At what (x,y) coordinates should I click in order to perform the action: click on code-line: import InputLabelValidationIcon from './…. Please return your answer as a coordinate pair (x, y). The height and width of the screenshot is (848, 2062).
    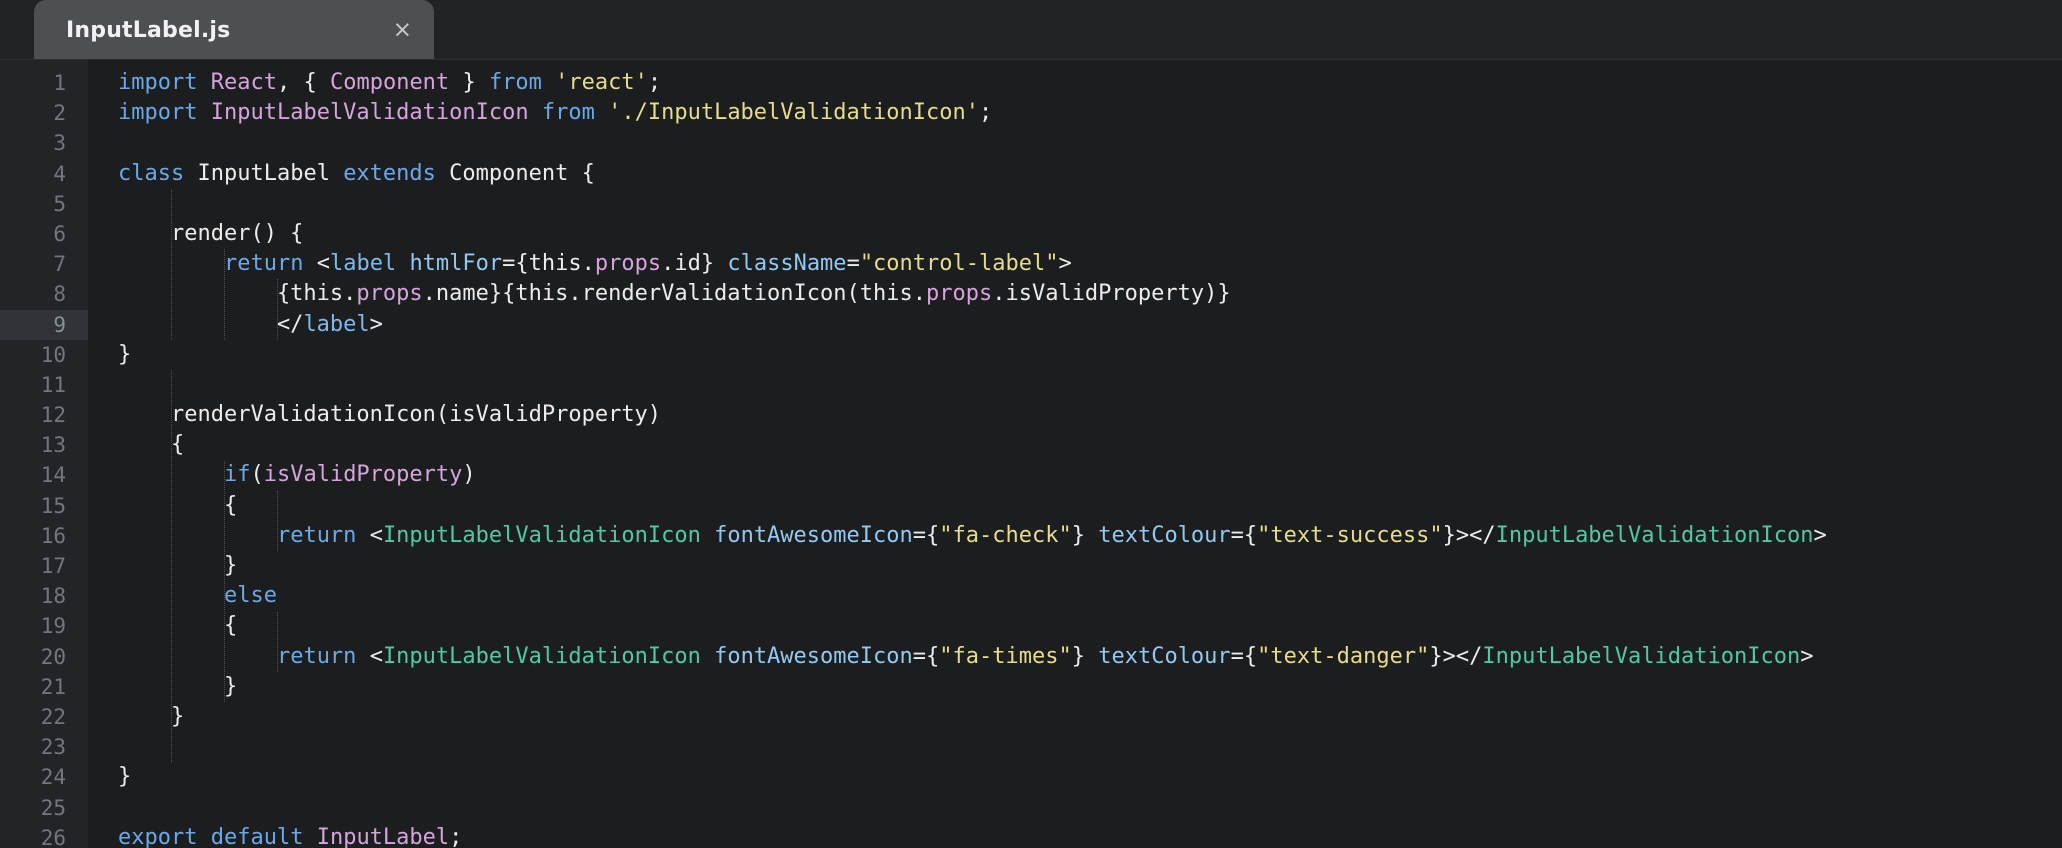
    Looking at the image, I should click on (1090, 113).